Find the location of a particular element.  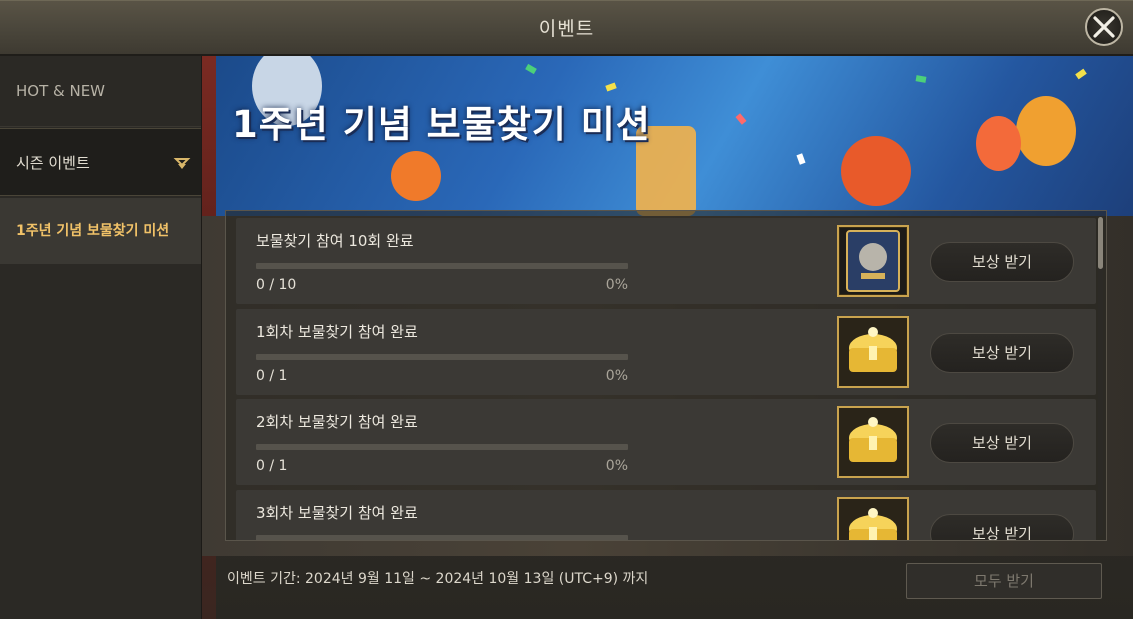

progress-count: 0 / 10 is located at coordinates (276, 285).